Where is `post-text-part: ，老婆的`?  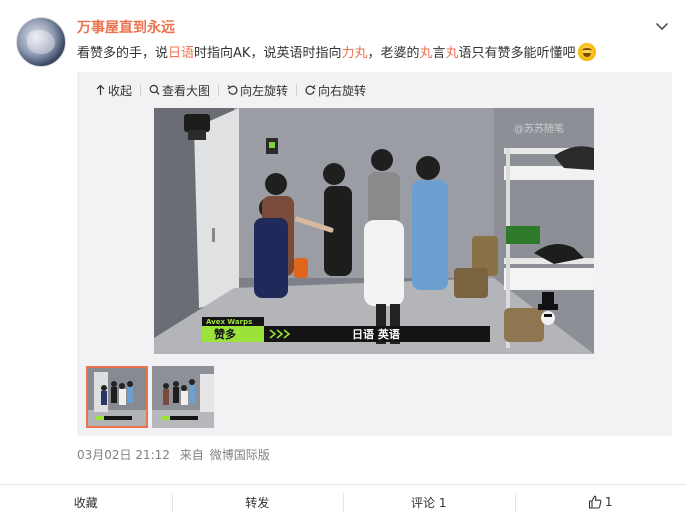 post-text-part: ，老婆的 is located at coordinates (393, 53).